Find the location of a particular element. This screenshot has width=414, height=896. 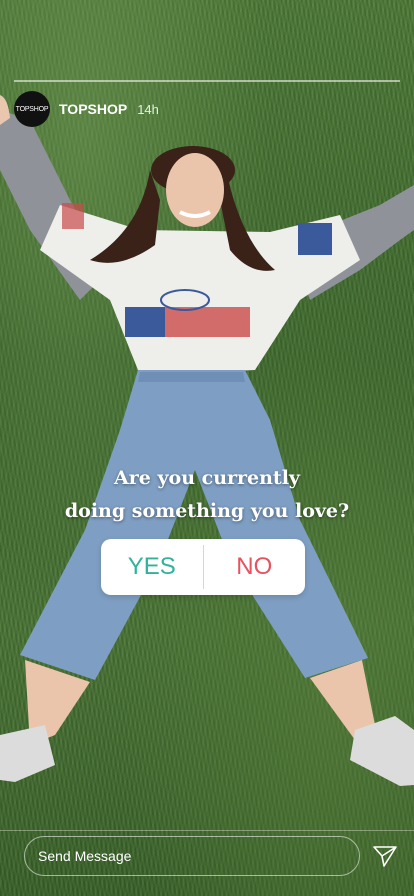

poll-yes-option: YES is located at coordinates (152, 567).